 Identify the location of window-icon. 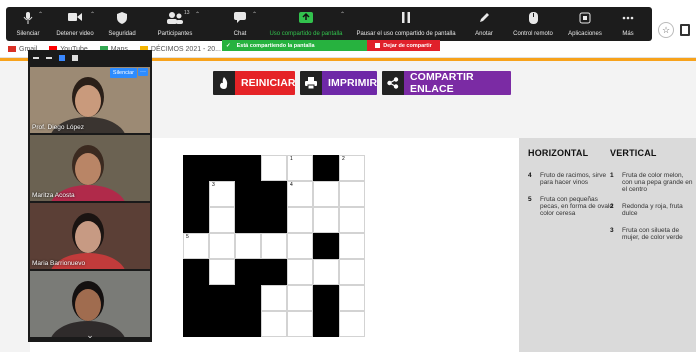
(685, 30).